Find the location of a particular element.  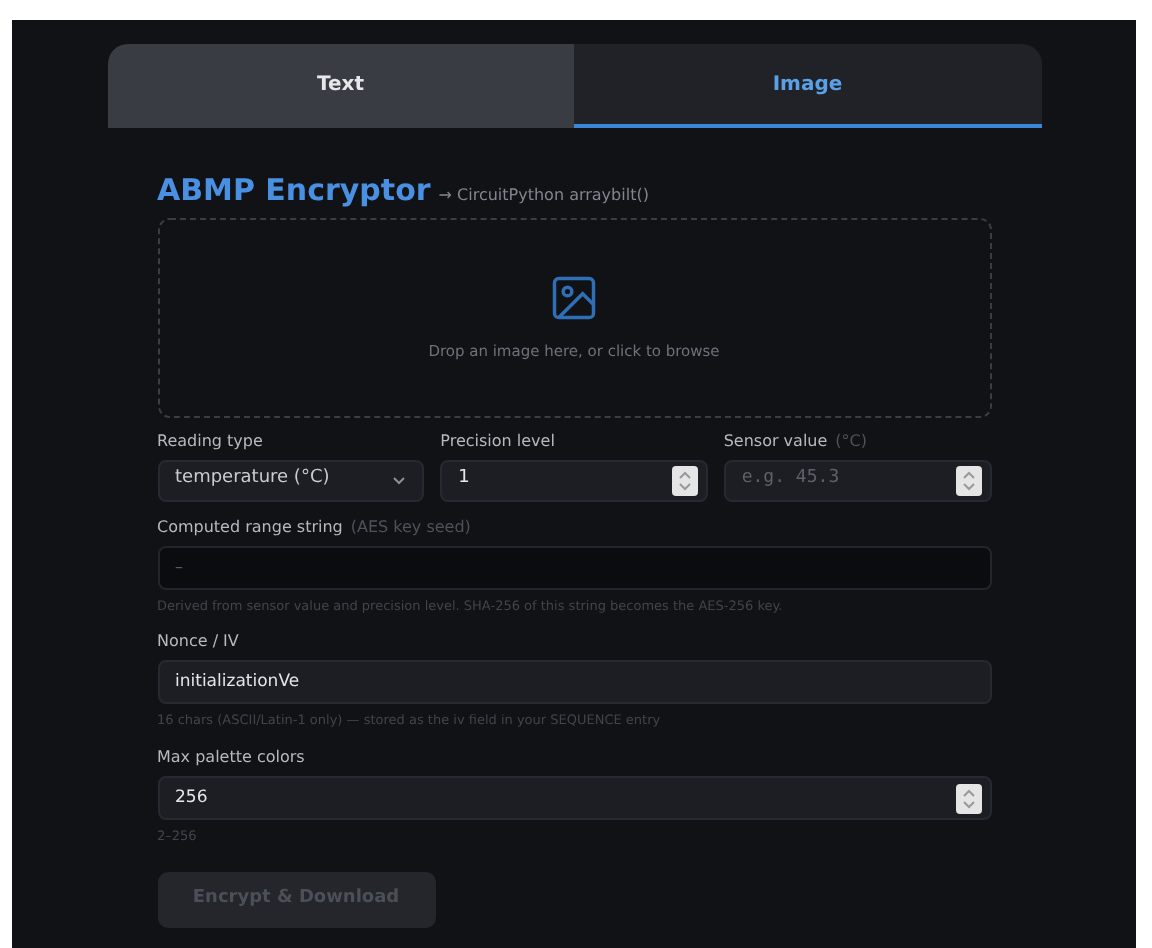

reading-type-select: temperature (°C) is located at coordinates (291, 480).